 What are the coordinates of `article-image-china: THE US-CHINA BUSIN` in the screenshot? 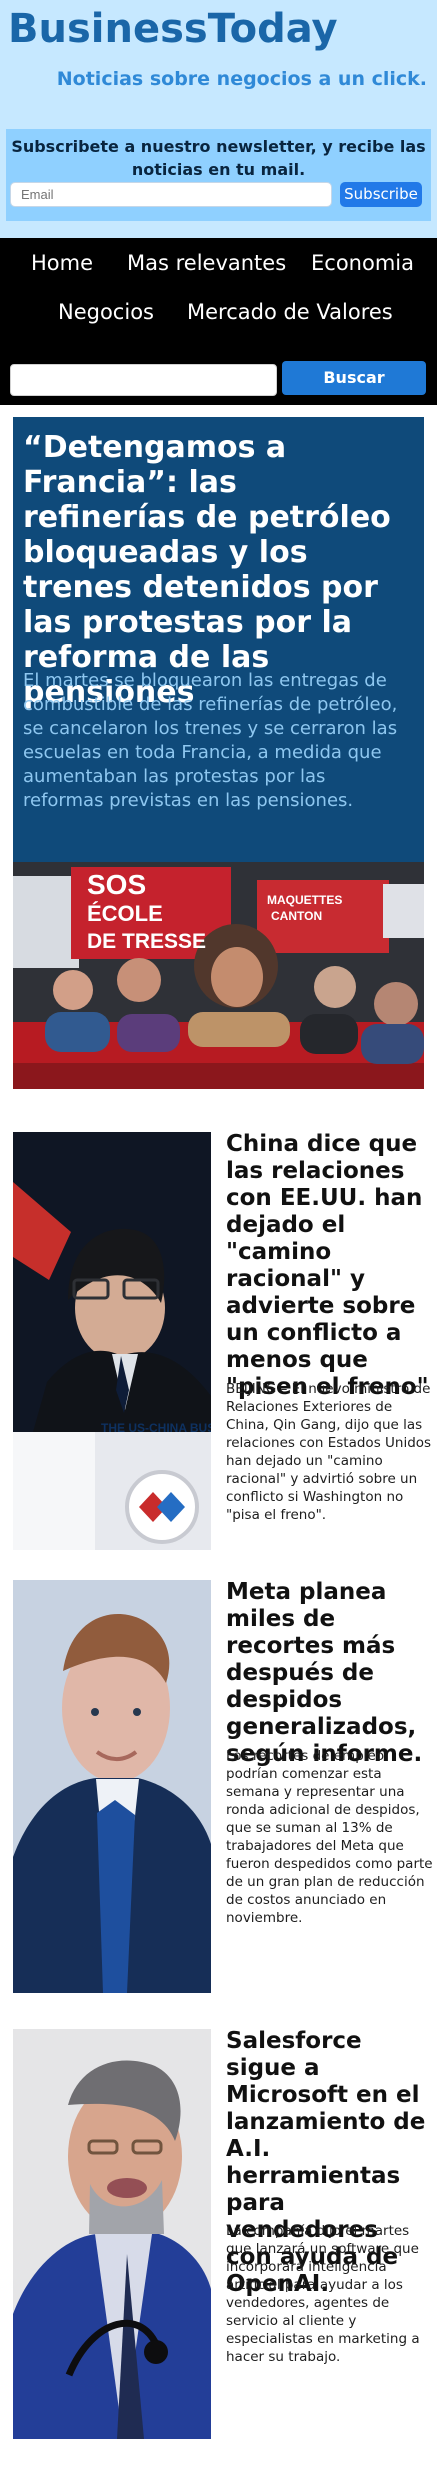 It's located at (112, 1341).